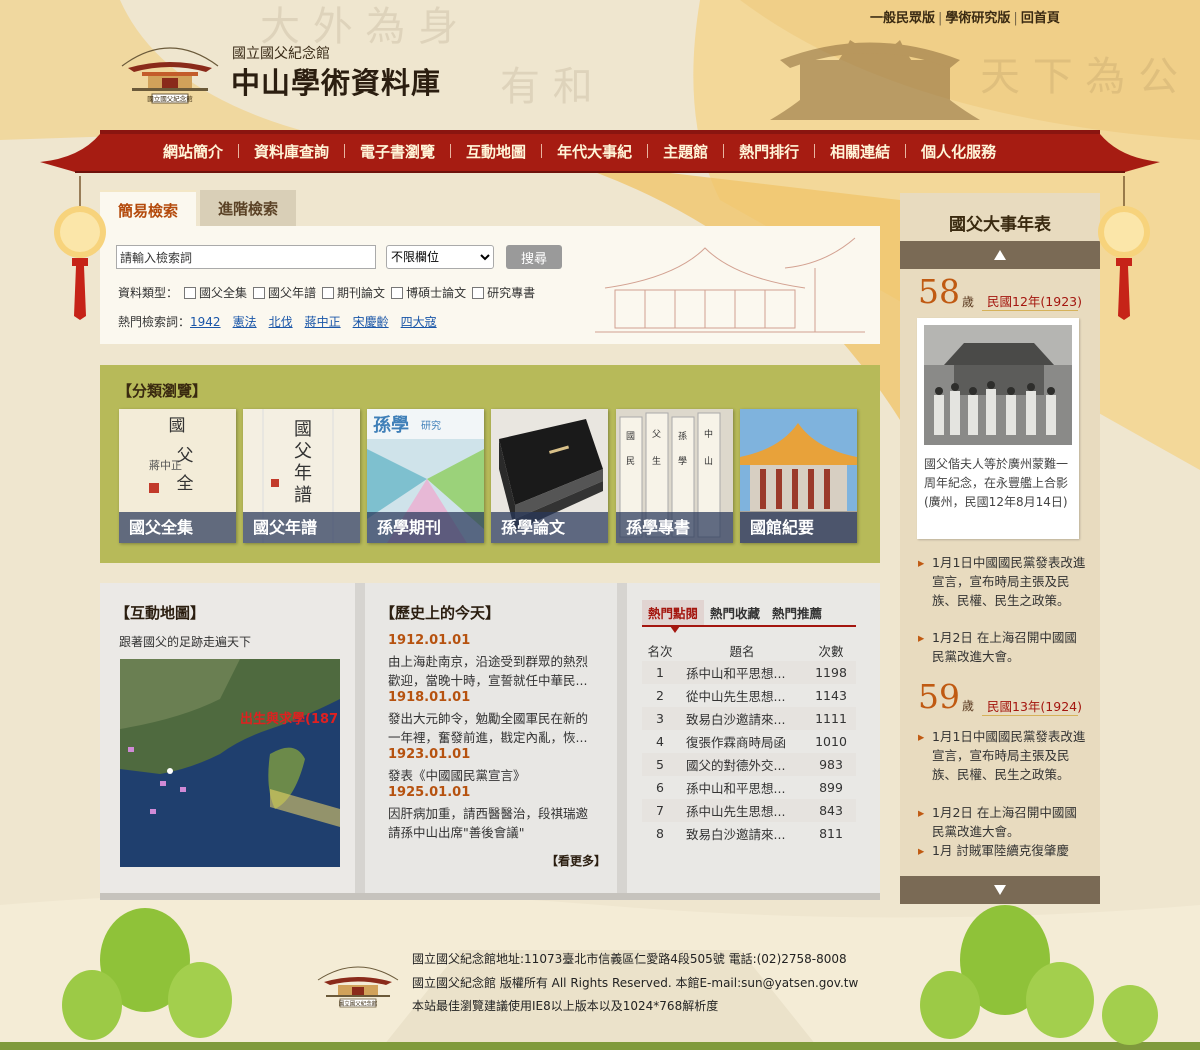 Image resolution: width=1200 pixels, height=1050 pixels. What do you see at coordinates (198, 209) in the screenshot?
I see `search-tabs: 簡易檢索 進階檢索` at bounding box center [198, 209].